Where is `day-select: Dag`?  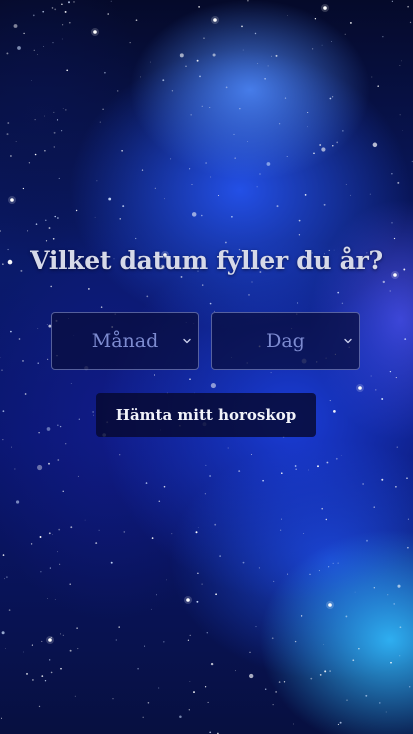 day-select: Dag is located at coordinates (285, 341).